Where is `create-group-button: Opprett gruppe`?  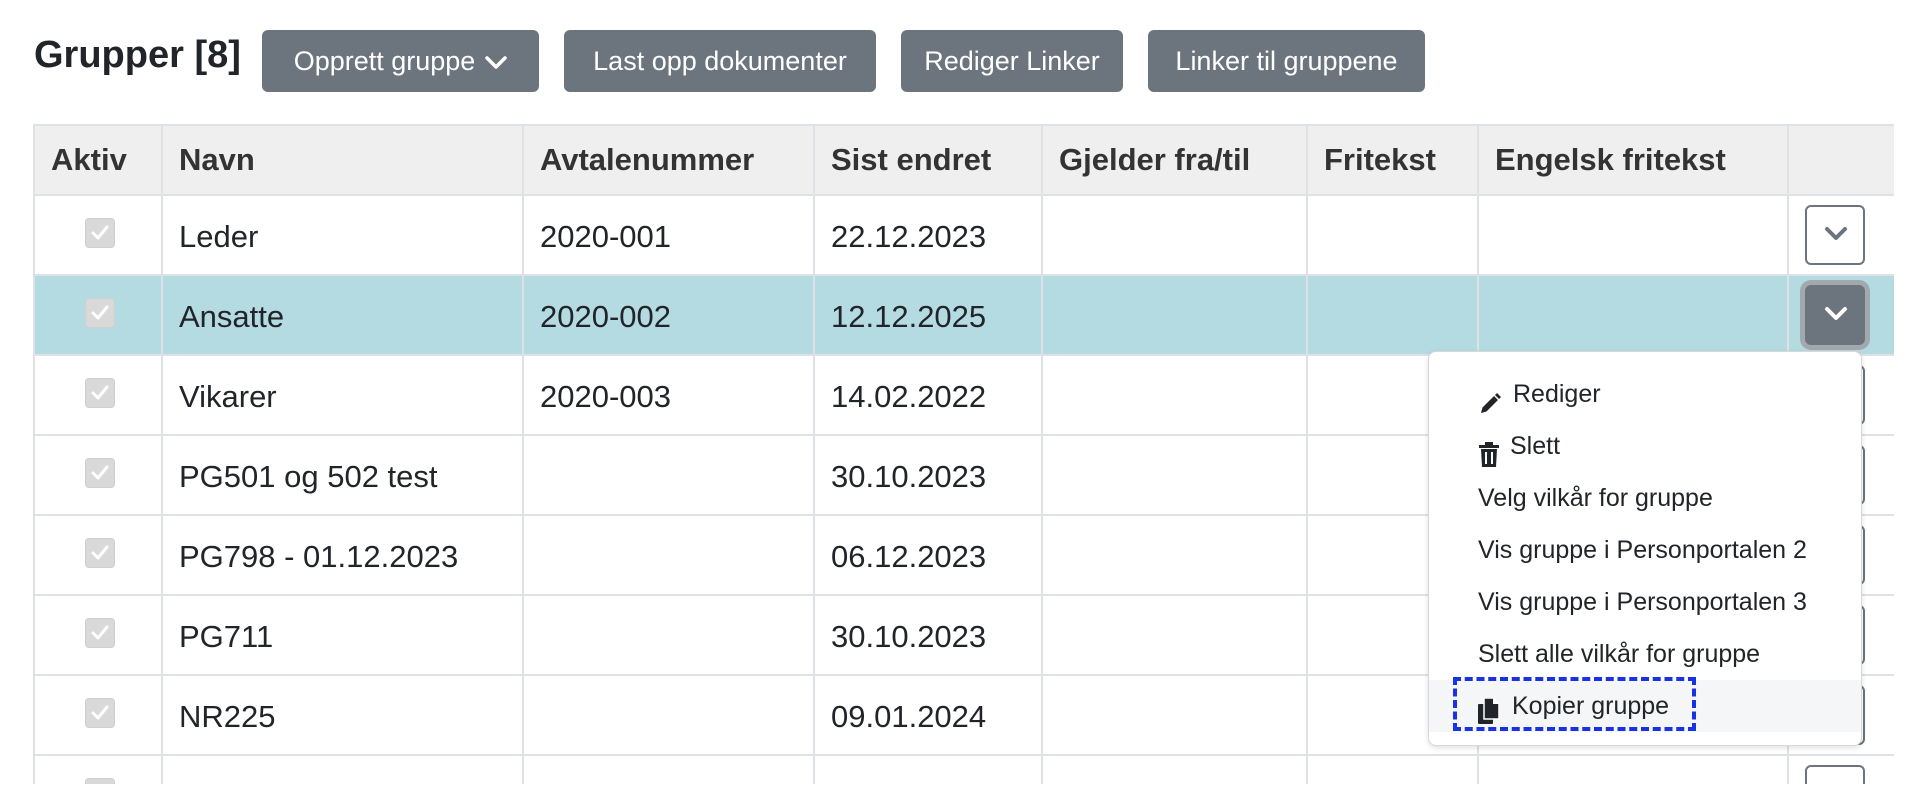 create-group-button: Opprett gruppe is located at coordinates (400, 61).